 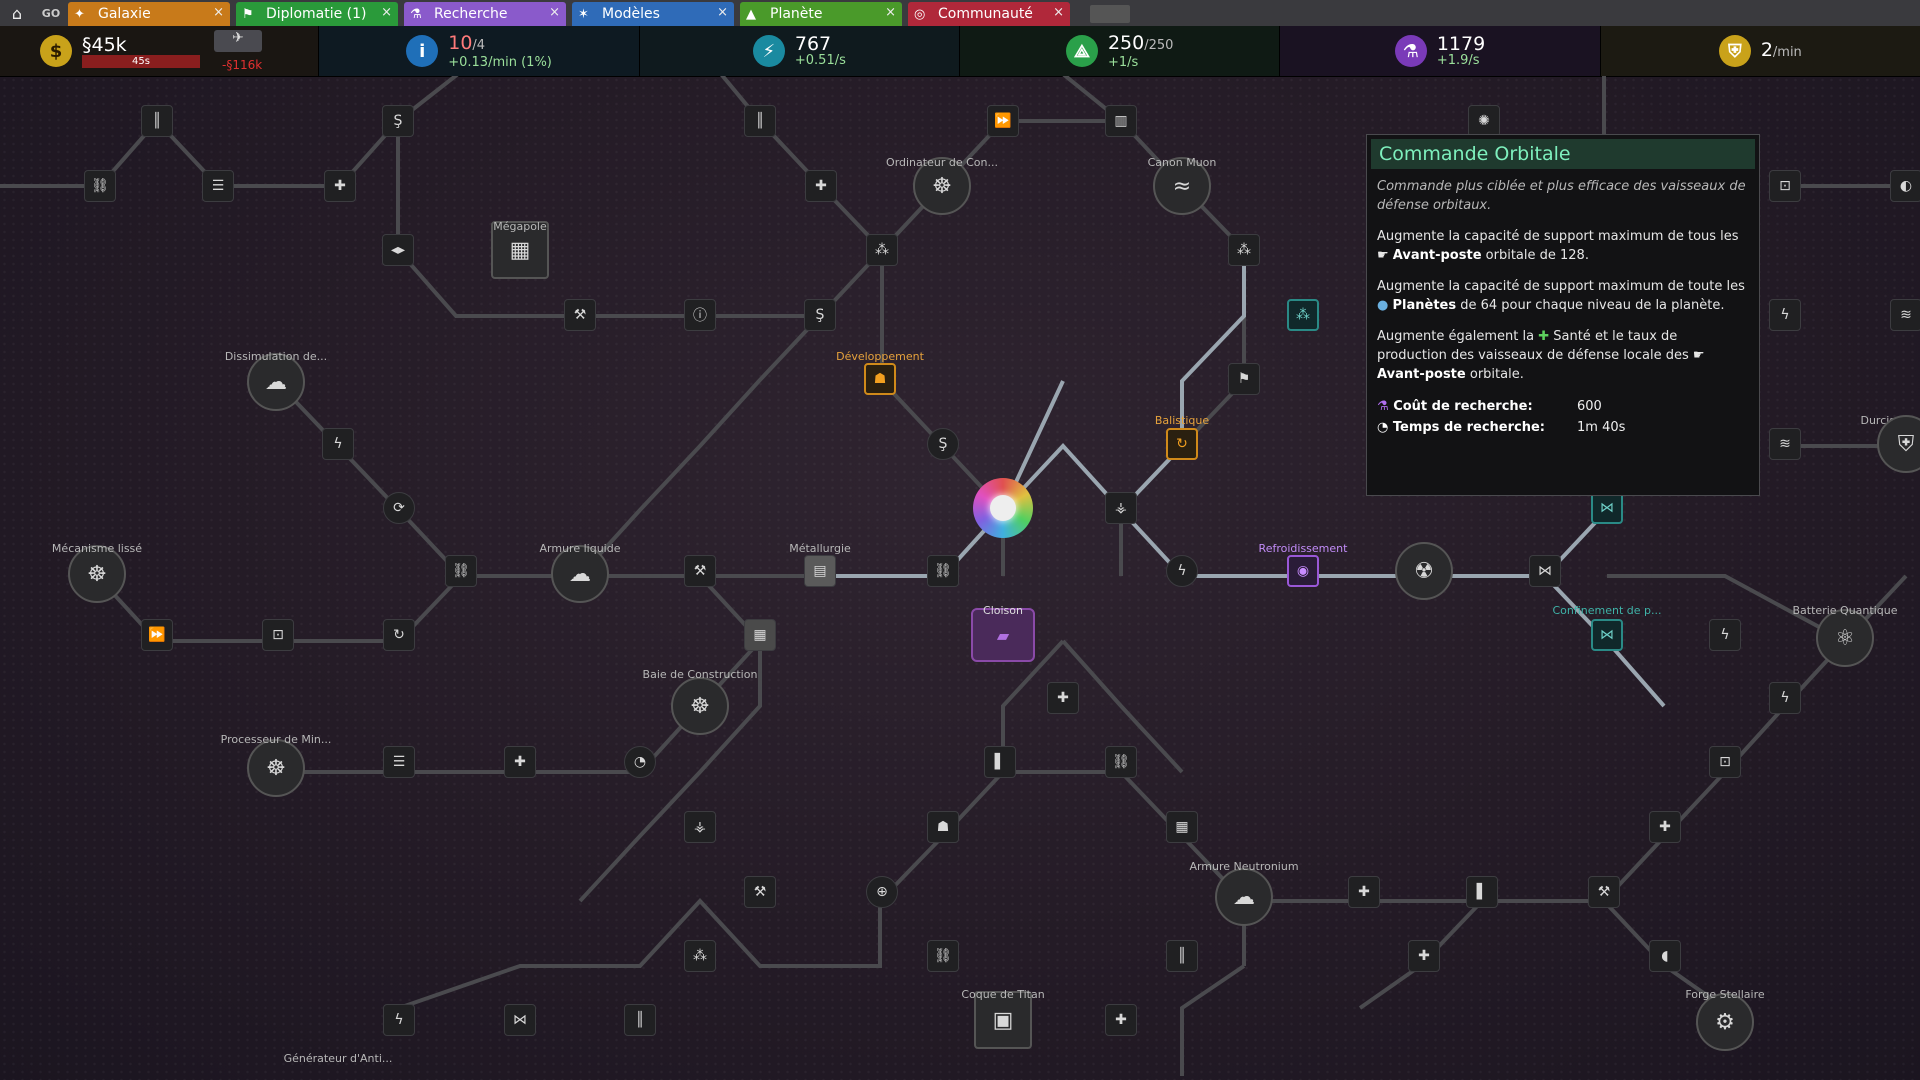 What do you see at coordinates (700, 315) in the screenshot?
I see `node-info: ⓘ` at bounding box center [700, 315].